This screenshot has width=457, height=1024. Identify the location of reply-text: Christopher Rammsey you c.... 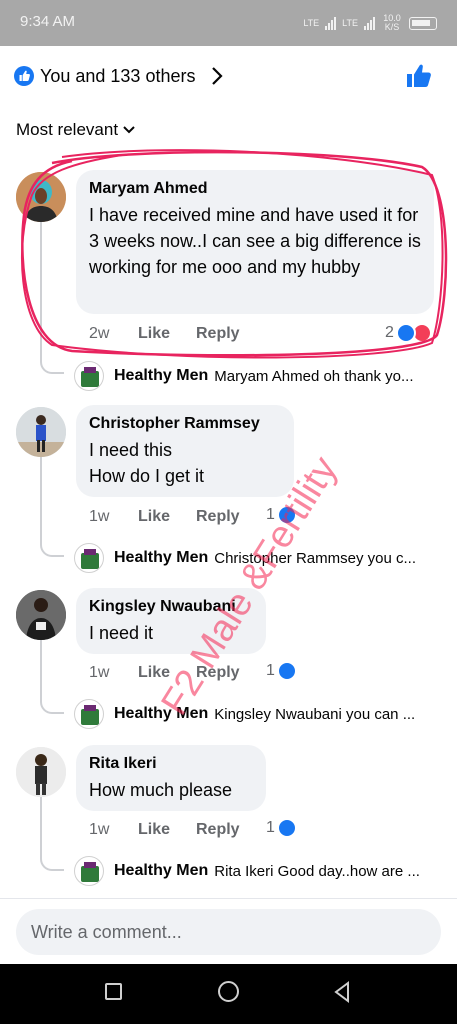
(315, 558).